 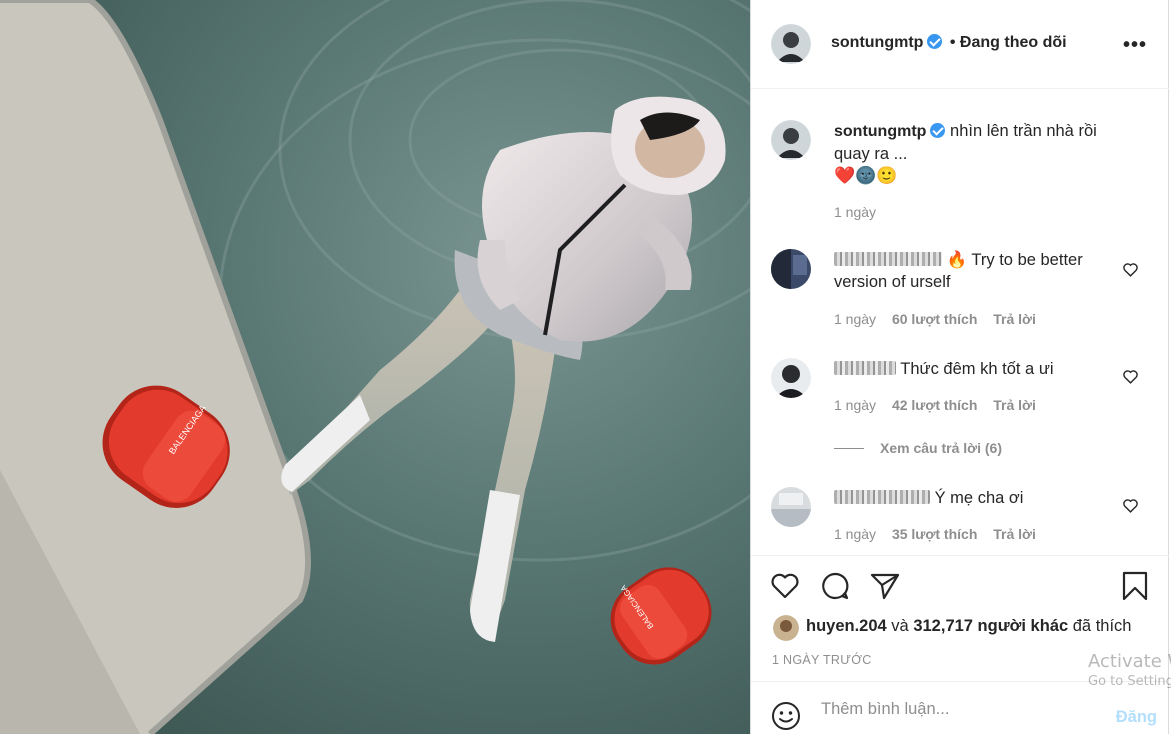 What do you see at coordinates (877, 42) in the screenshot?
I see `author-username: sontungmtp` at bounding box center [877, 42].